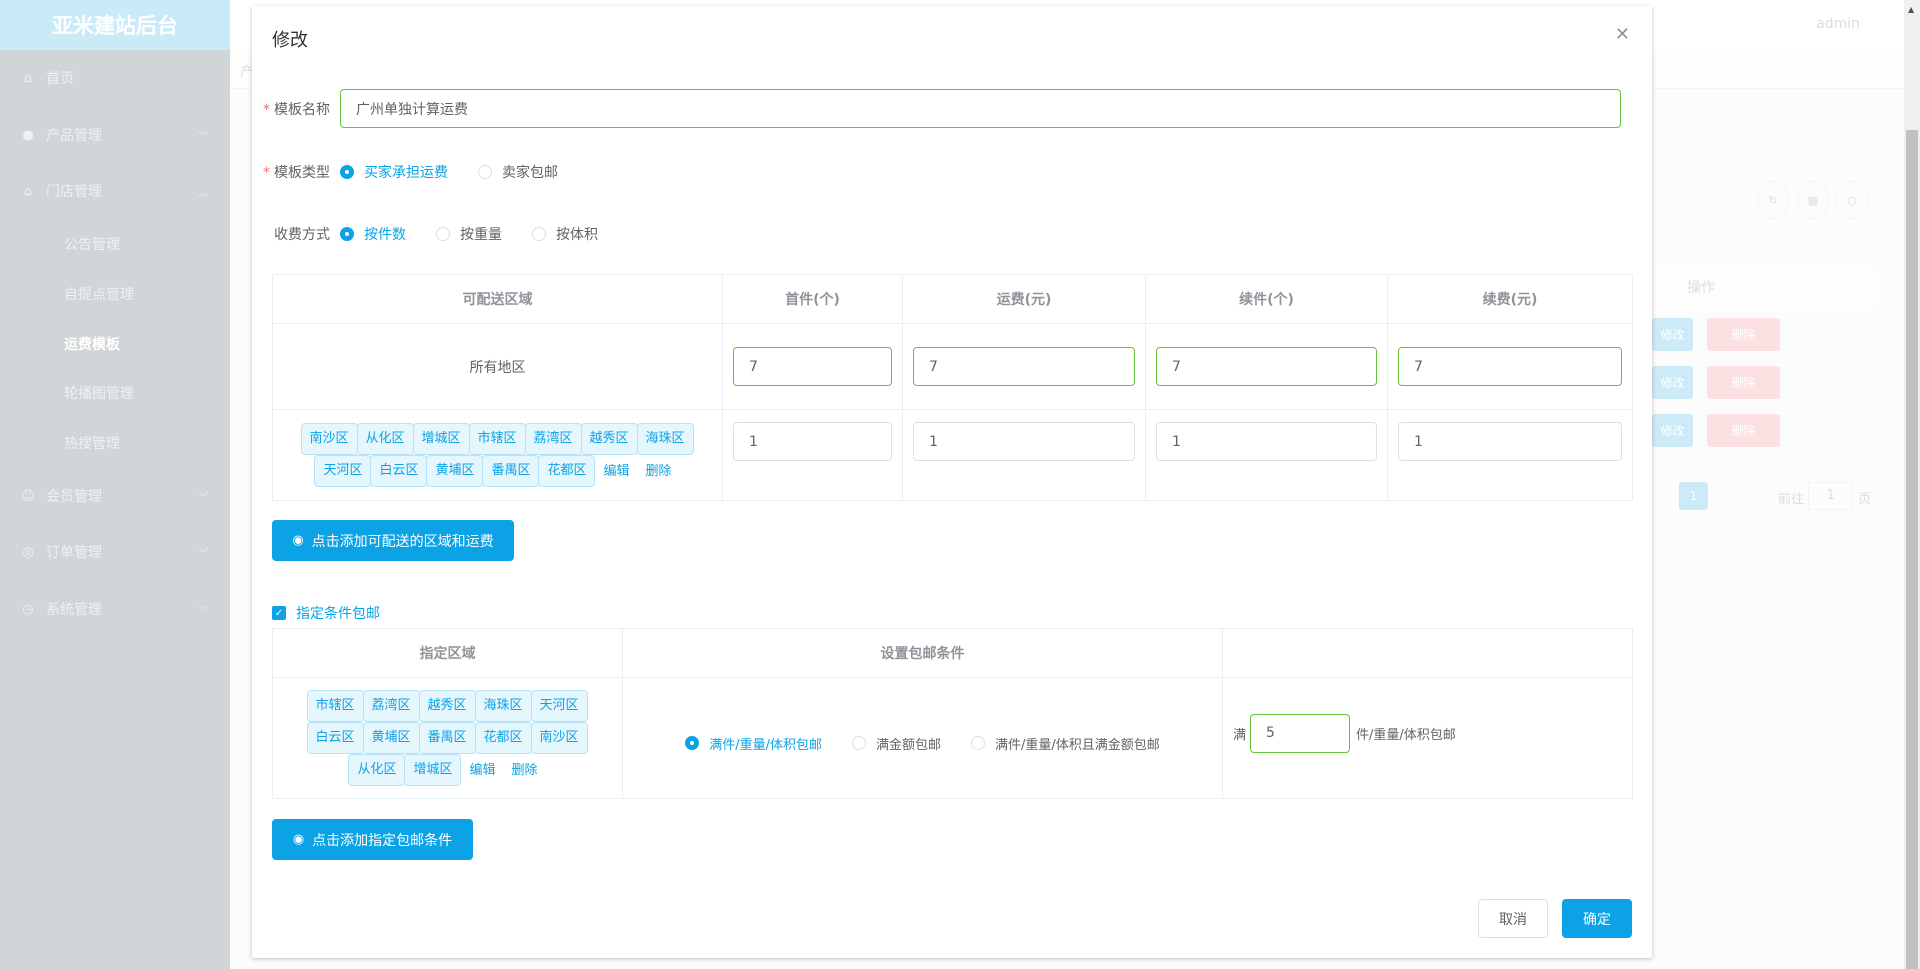 This screenshot has height=969, width=1920. Describe the element at coordinates (296, 173) in the screenshot. I see `template-type-label: * 模板类型` at that location.